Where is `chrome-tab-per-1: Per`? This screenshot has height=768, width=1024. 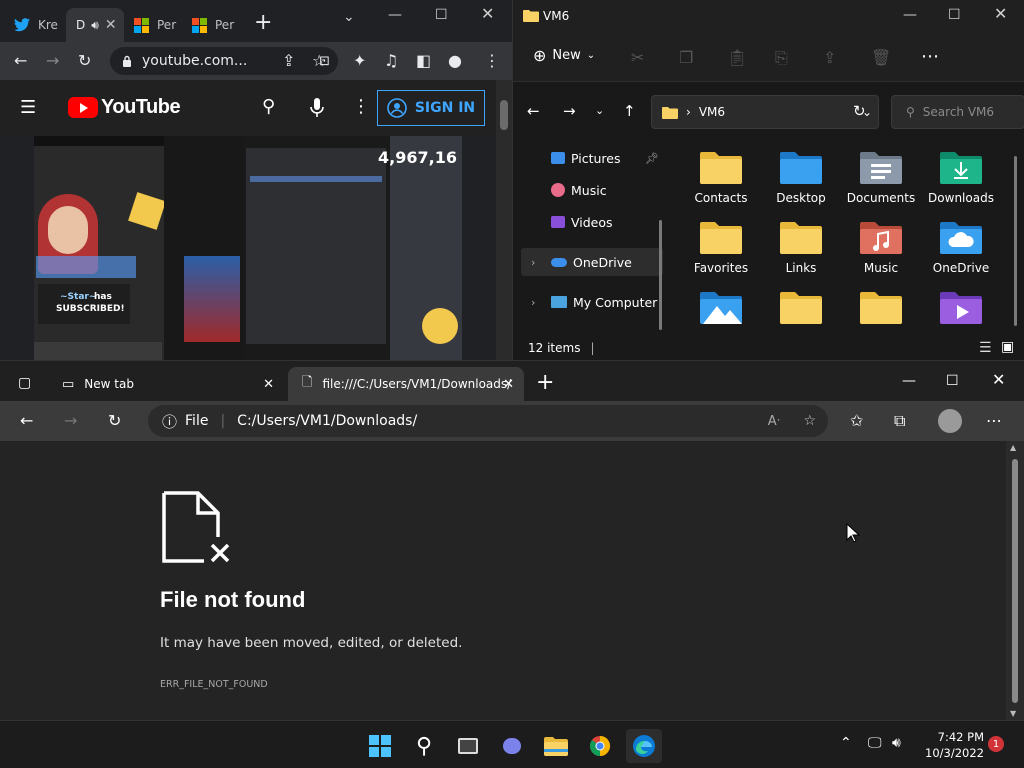
chrome-tab-per-1: Per is located at coordinates (152, 25).